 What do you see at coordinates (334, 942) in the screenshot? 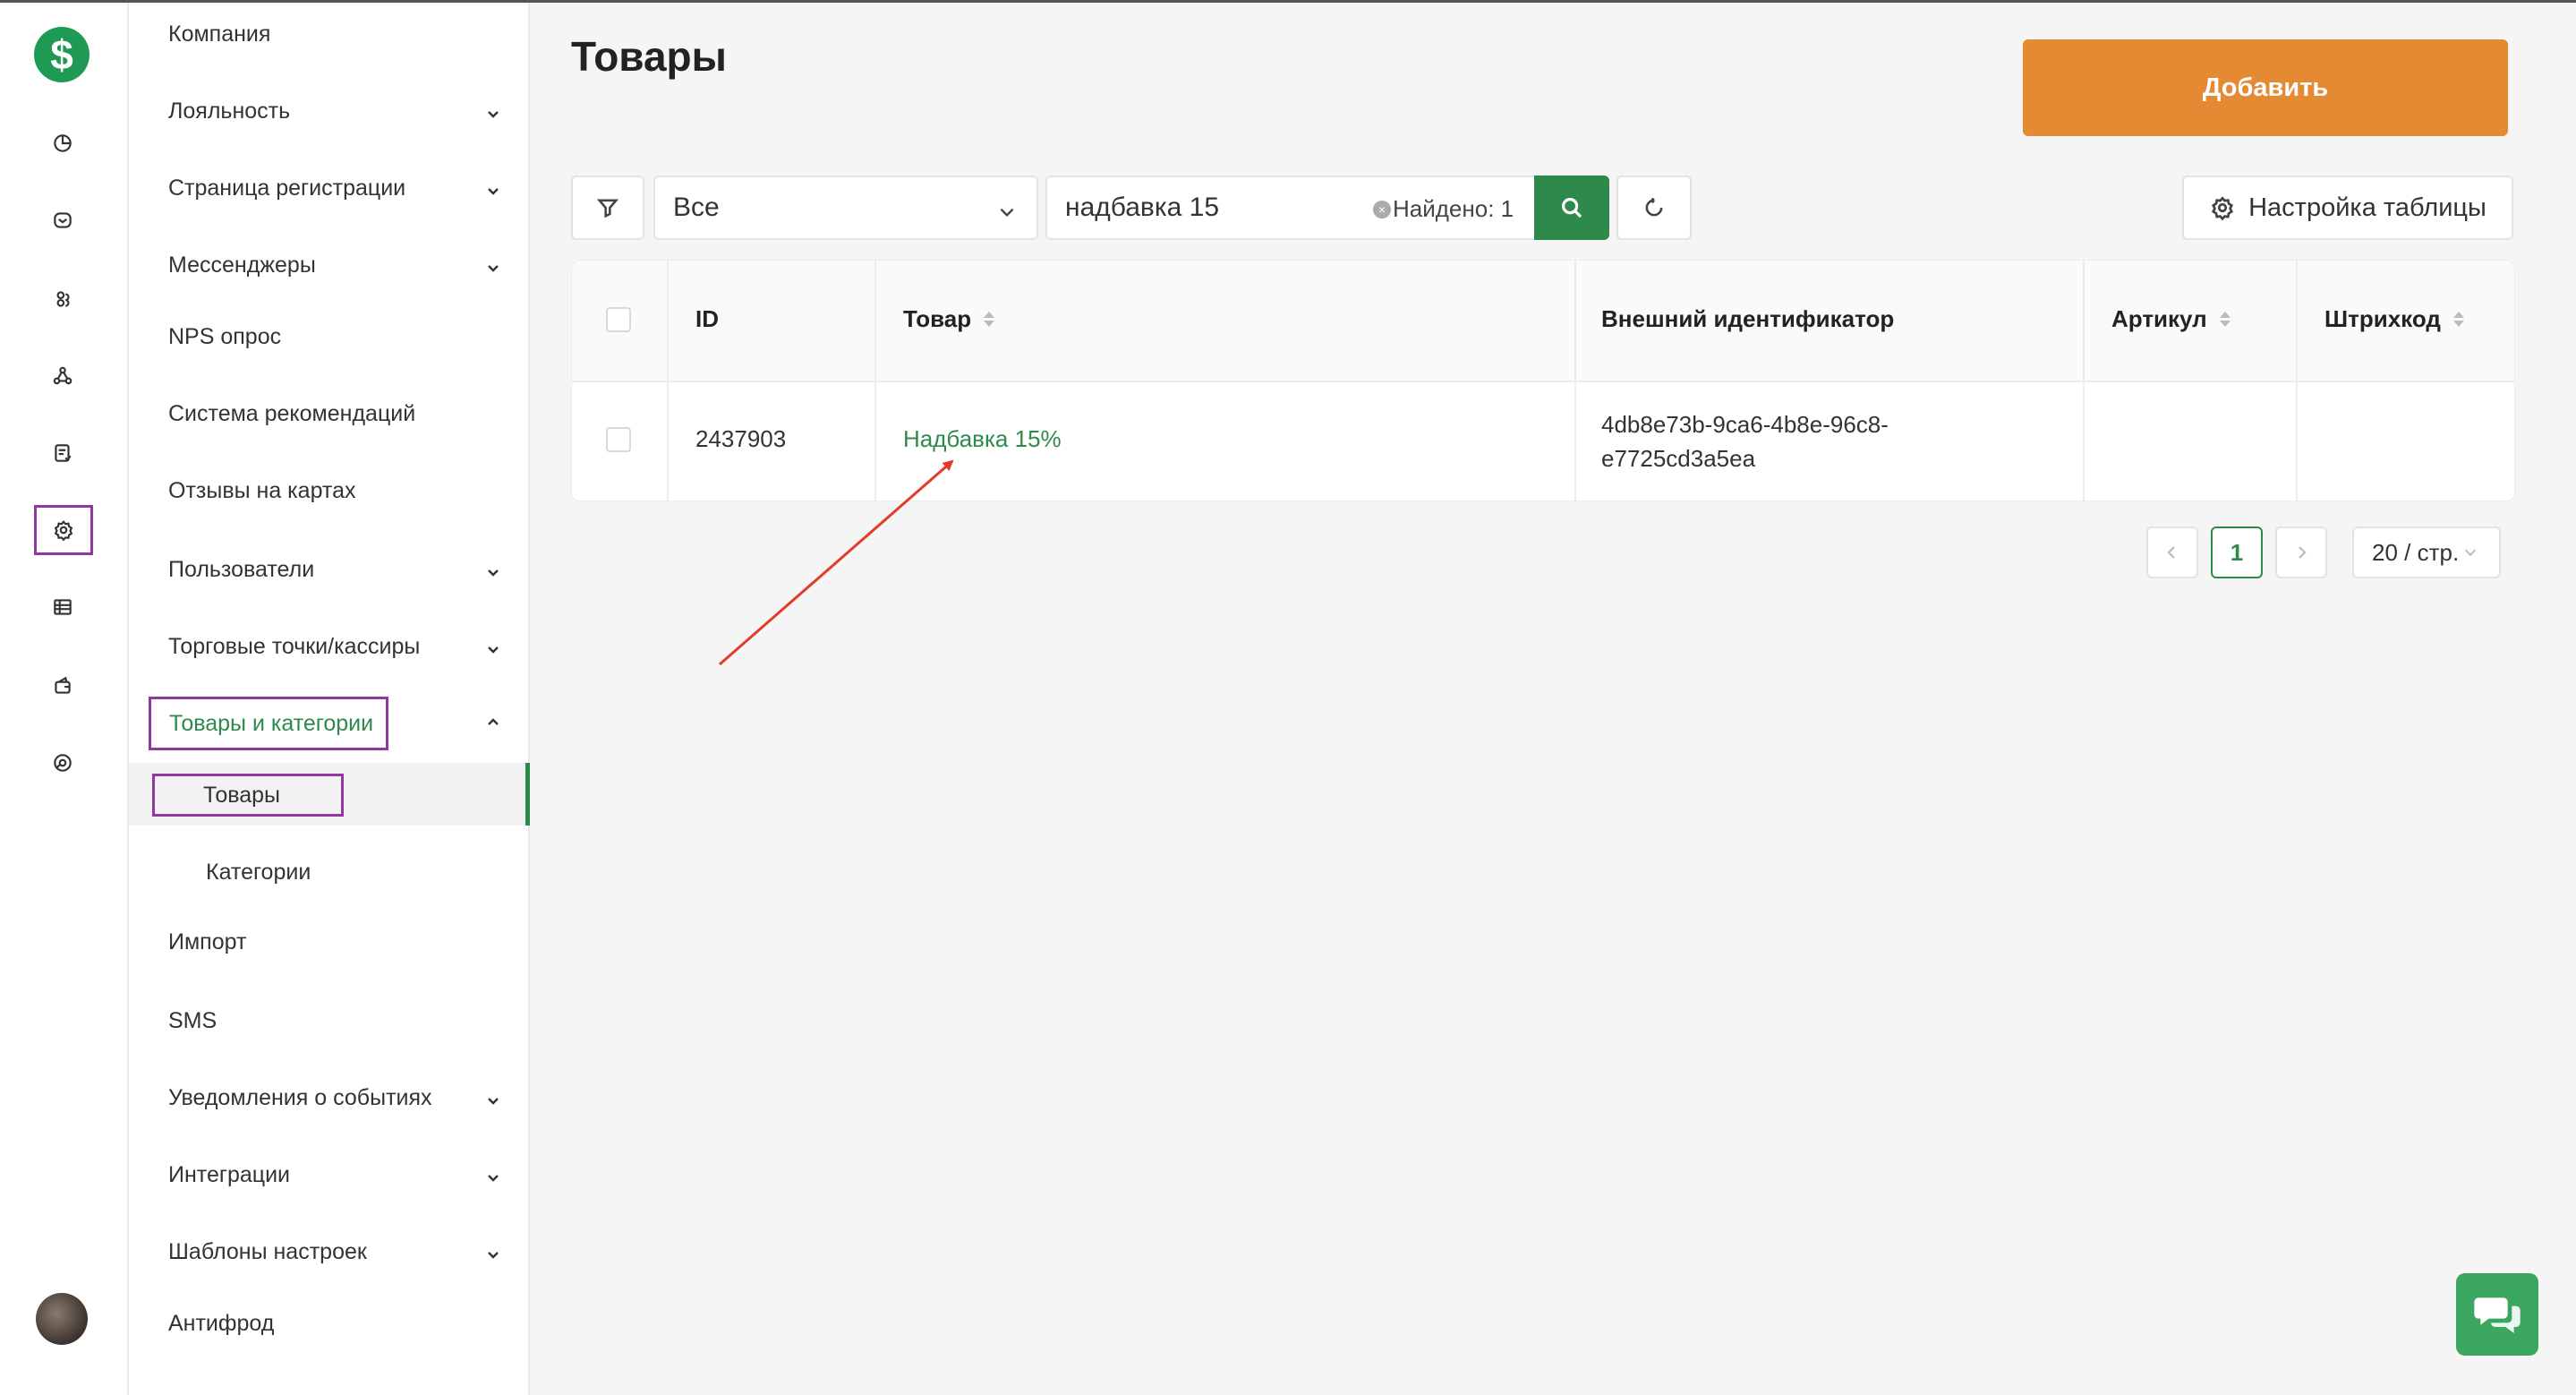
I see `menu-item-import: Импорт` at bounding box center [334, 942].